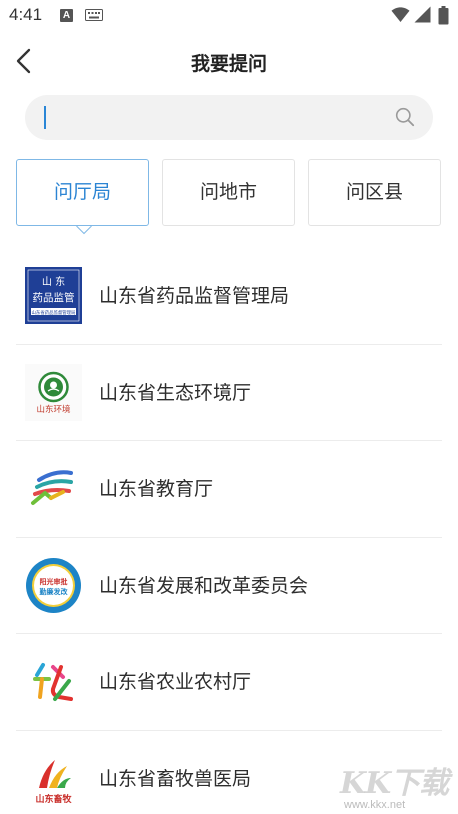 This screenshot has height=814, width=458. I want to click on list-item: 山 东 药品监管 山东省药品监督管理局 山东省药品监督管理局, so click(229, 296).